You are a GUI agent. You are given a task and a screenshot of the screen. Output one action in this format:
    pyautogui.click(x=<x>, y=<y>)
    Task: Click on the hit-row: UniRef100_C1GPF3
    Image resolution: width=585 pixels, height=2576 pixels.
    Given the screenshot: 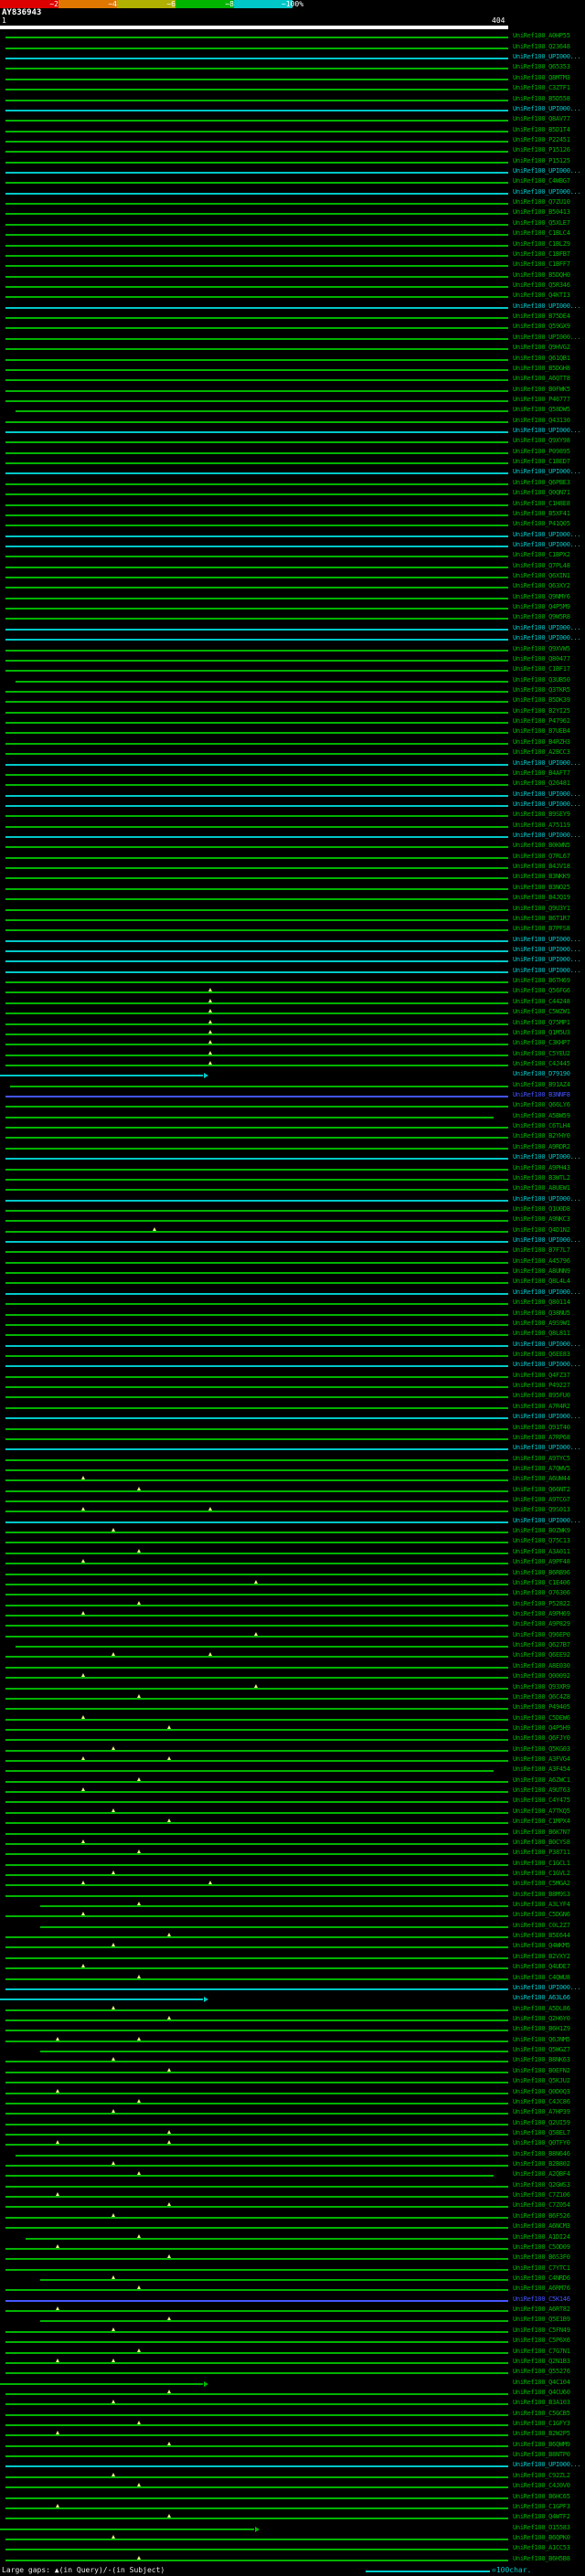 What is the action you would take?
    pyautogui.click(x=293, y=2507)
    